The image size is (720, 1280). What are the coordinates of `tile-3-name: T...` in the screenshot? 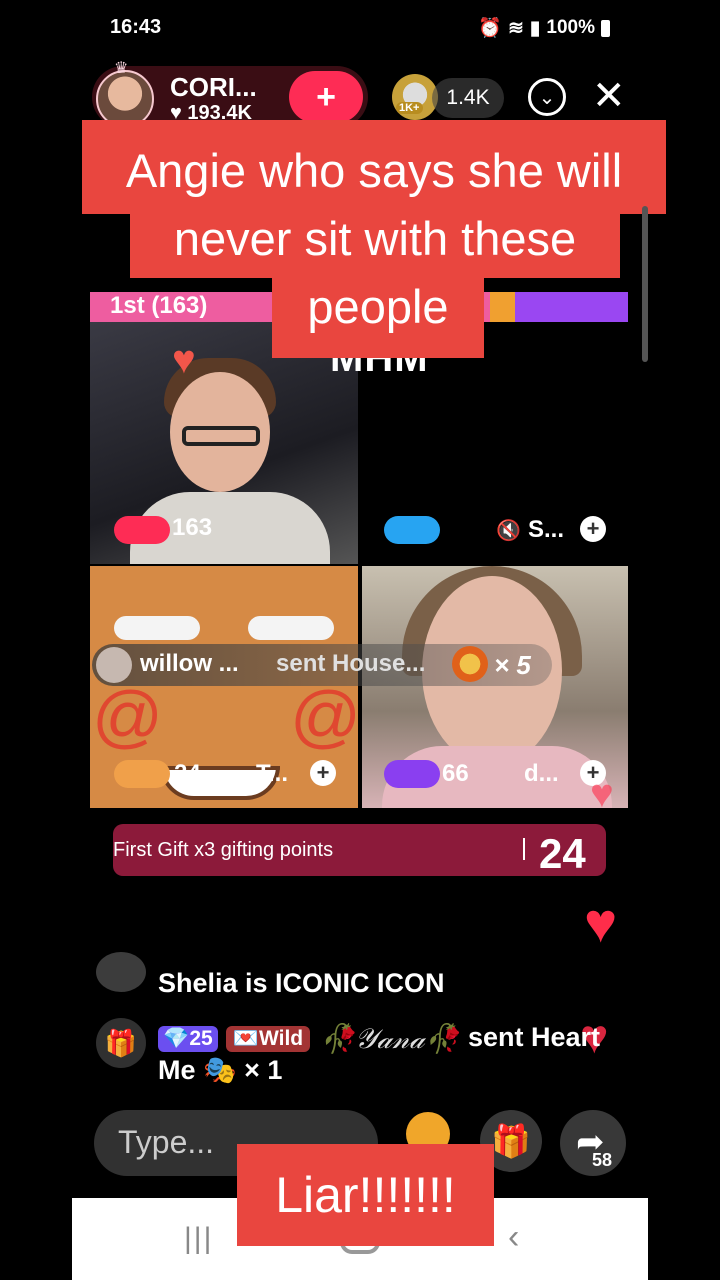 It's located at (272, 773).